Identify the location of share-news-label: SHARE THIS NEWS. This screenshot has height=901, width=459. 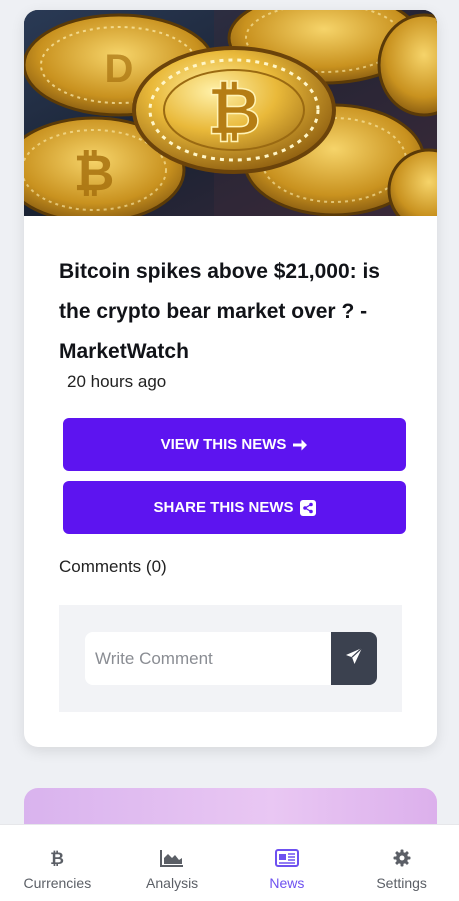
(223, 507).